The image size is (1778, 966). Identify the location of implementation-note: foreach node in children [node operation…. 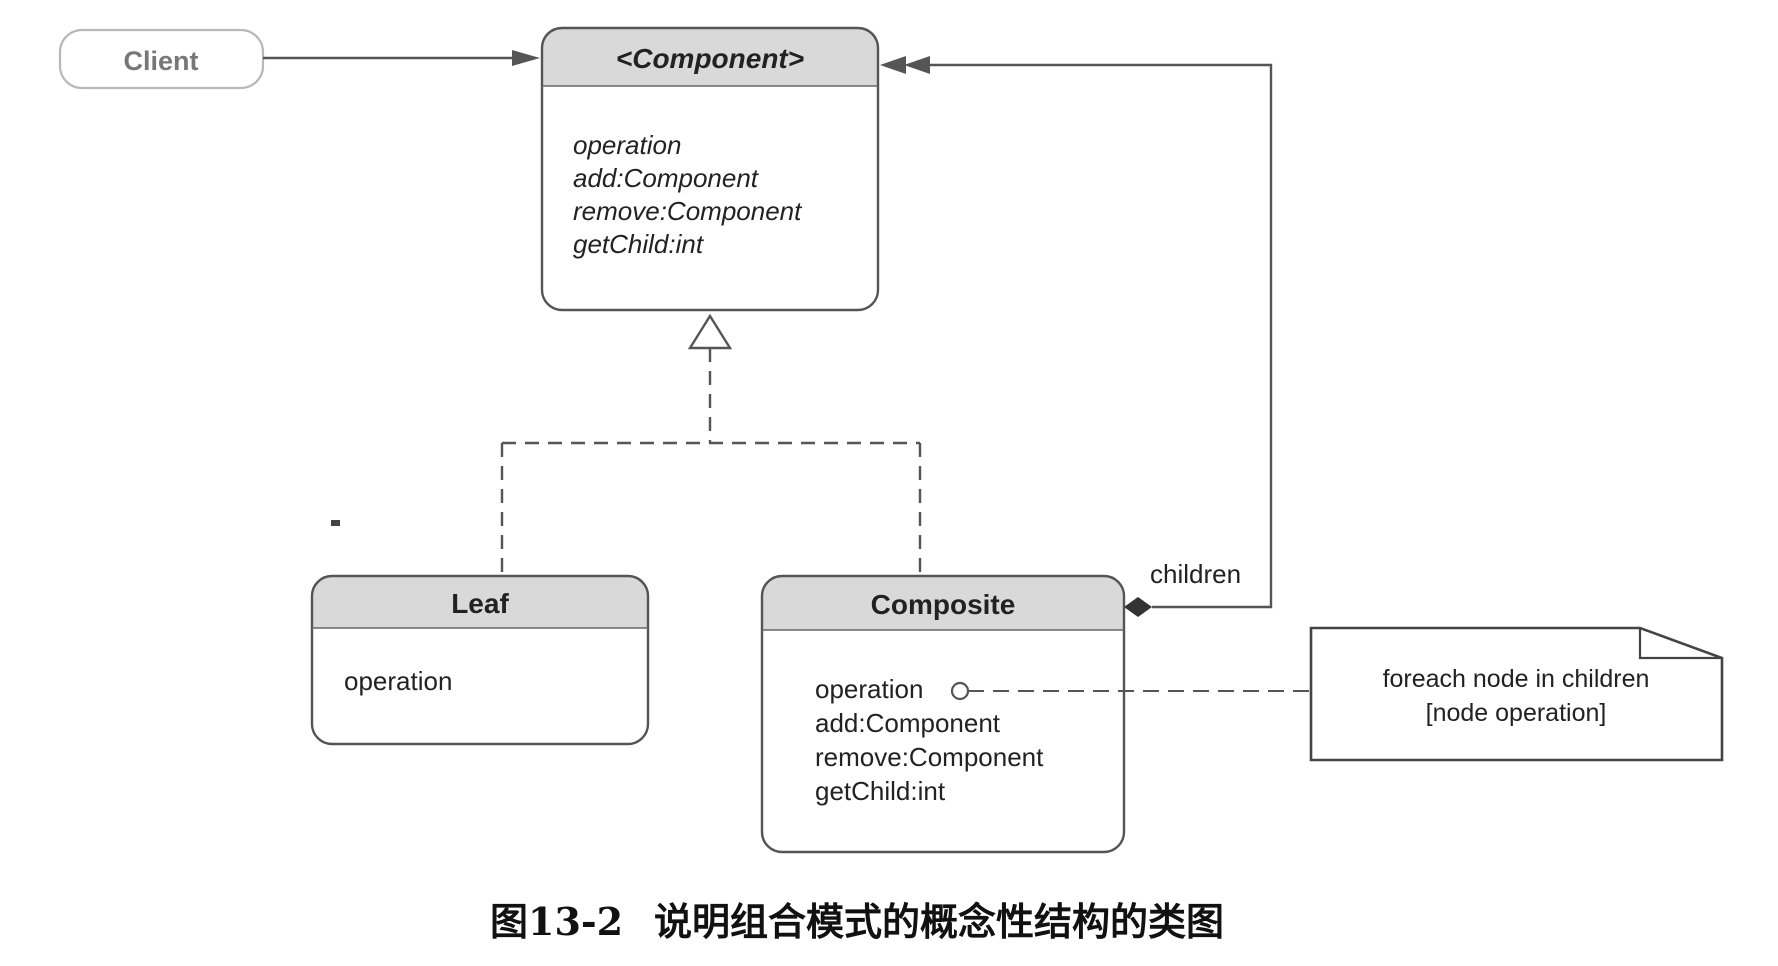
(1516, 694).